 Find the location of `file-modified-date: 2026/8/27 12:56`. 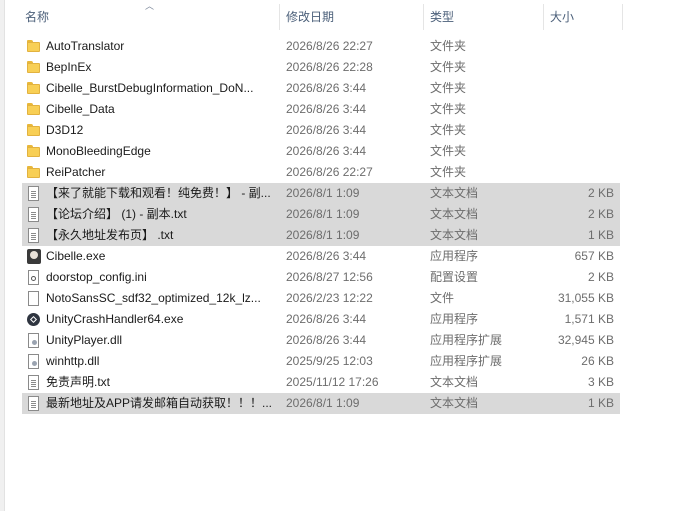

file-modified-date: 2026/8/27 12:56 is located at coordinates (329, 277).